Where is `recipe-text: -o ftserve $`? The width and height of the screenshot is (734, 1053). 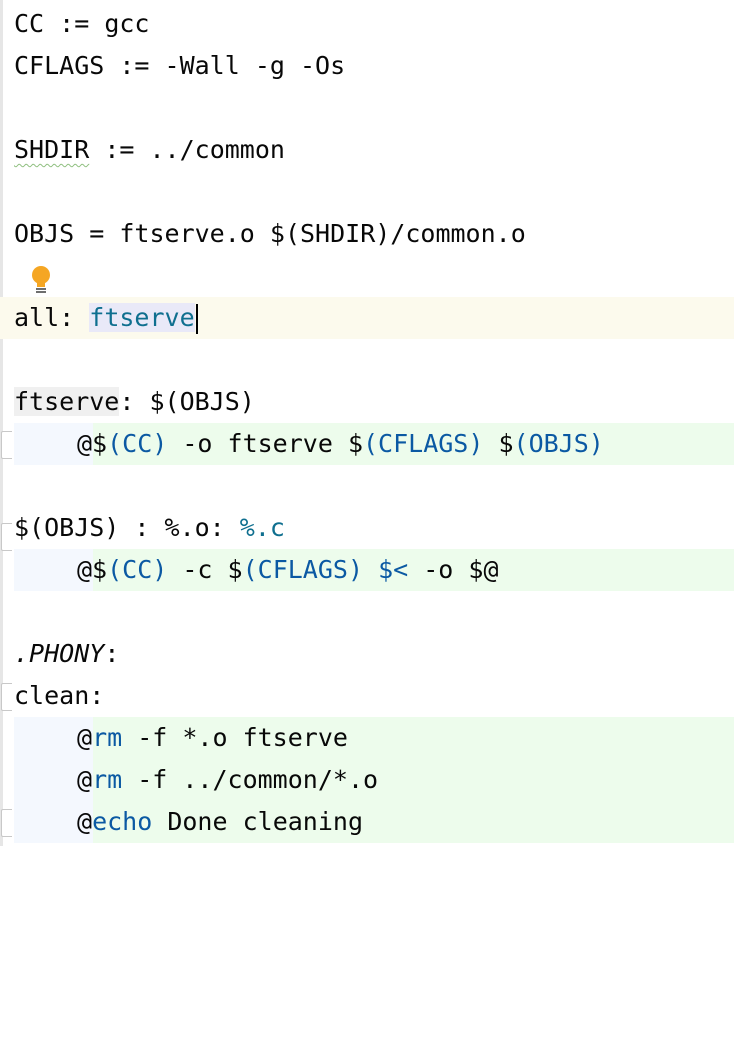 recipe-text: -o ftserve $ is located at coordinates (265, 443).